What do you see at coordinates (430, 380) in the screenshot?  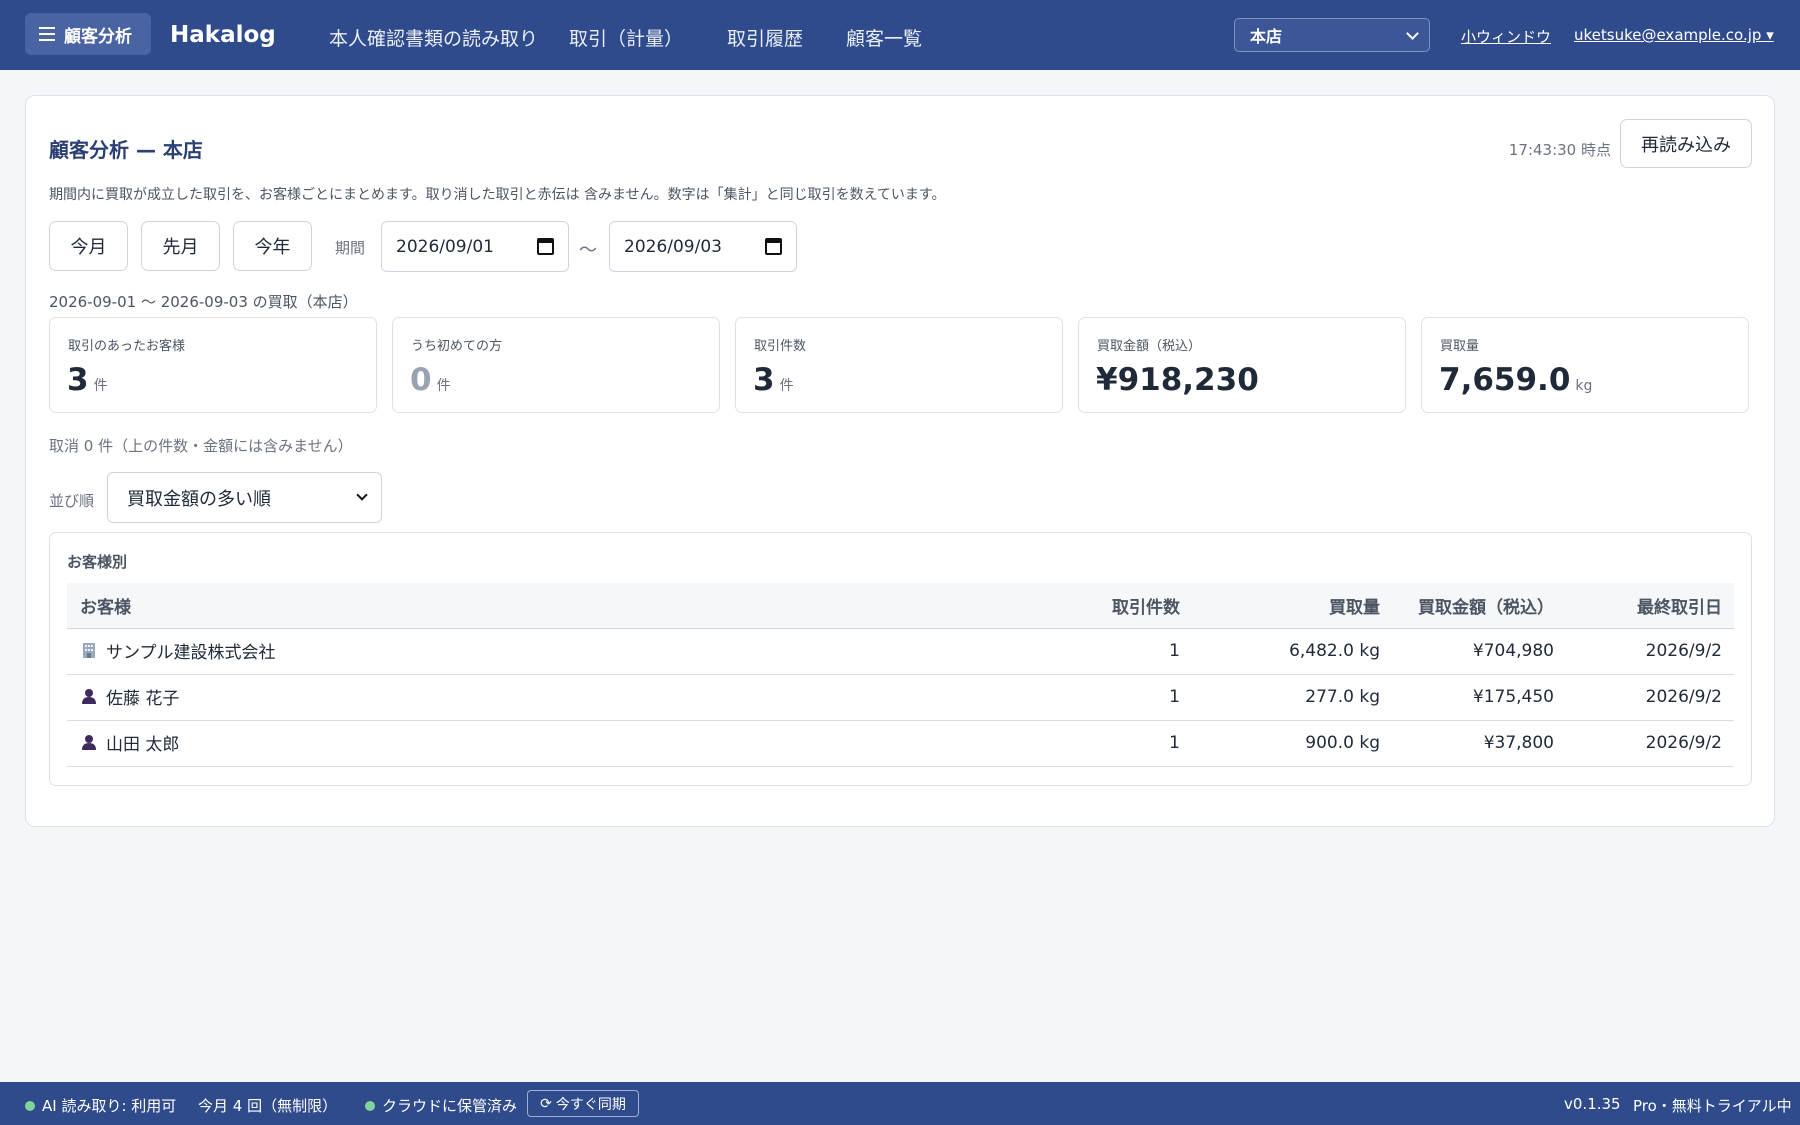 I see `kpi-value: 0件` at bounding box center [430, 380].